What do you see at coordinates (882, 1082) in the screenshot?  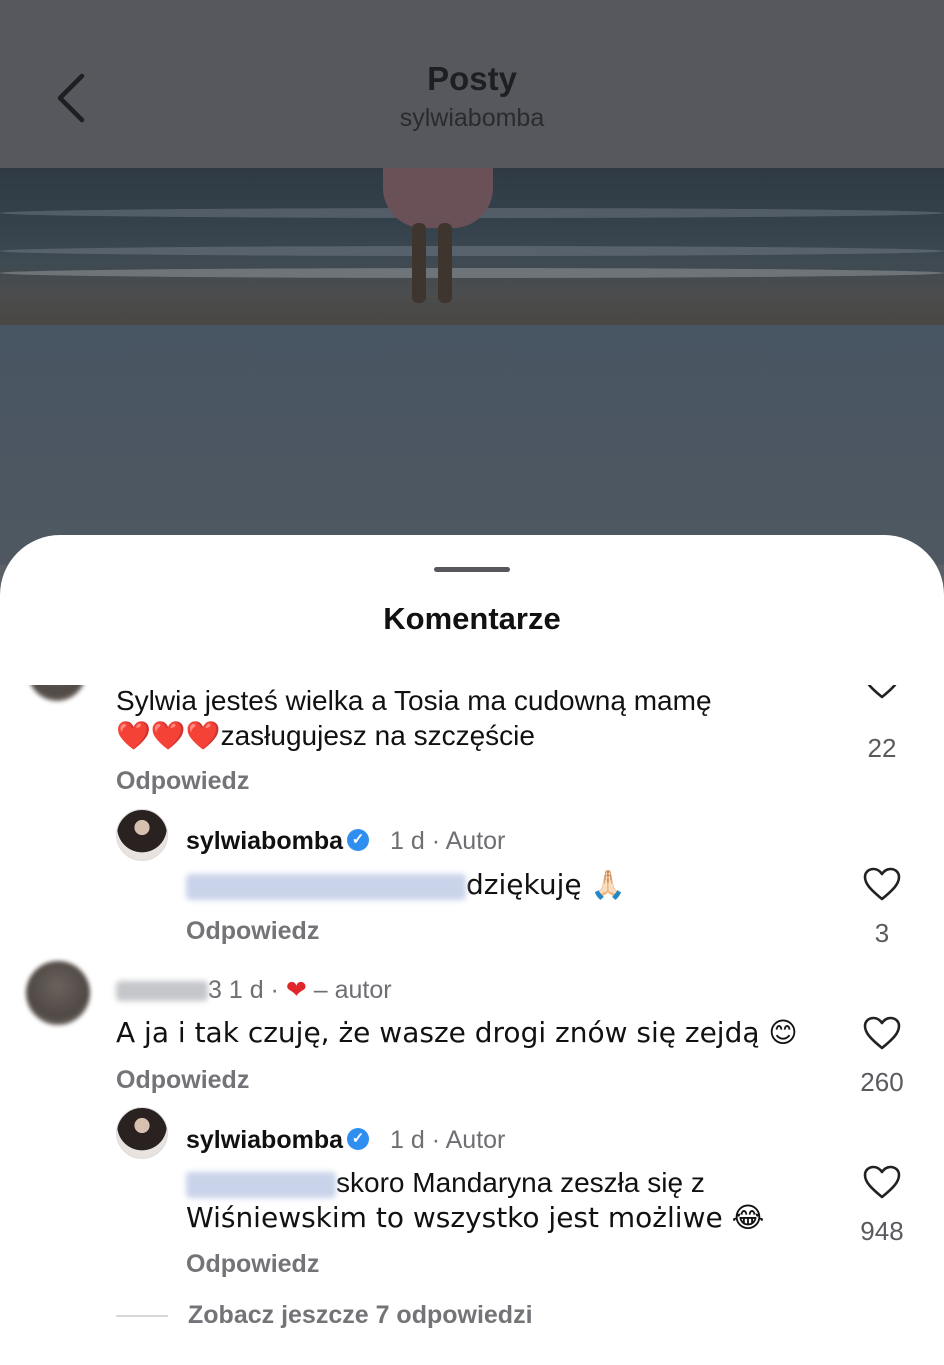 I see `like-count: 260` at bounding box center [882, 1082].